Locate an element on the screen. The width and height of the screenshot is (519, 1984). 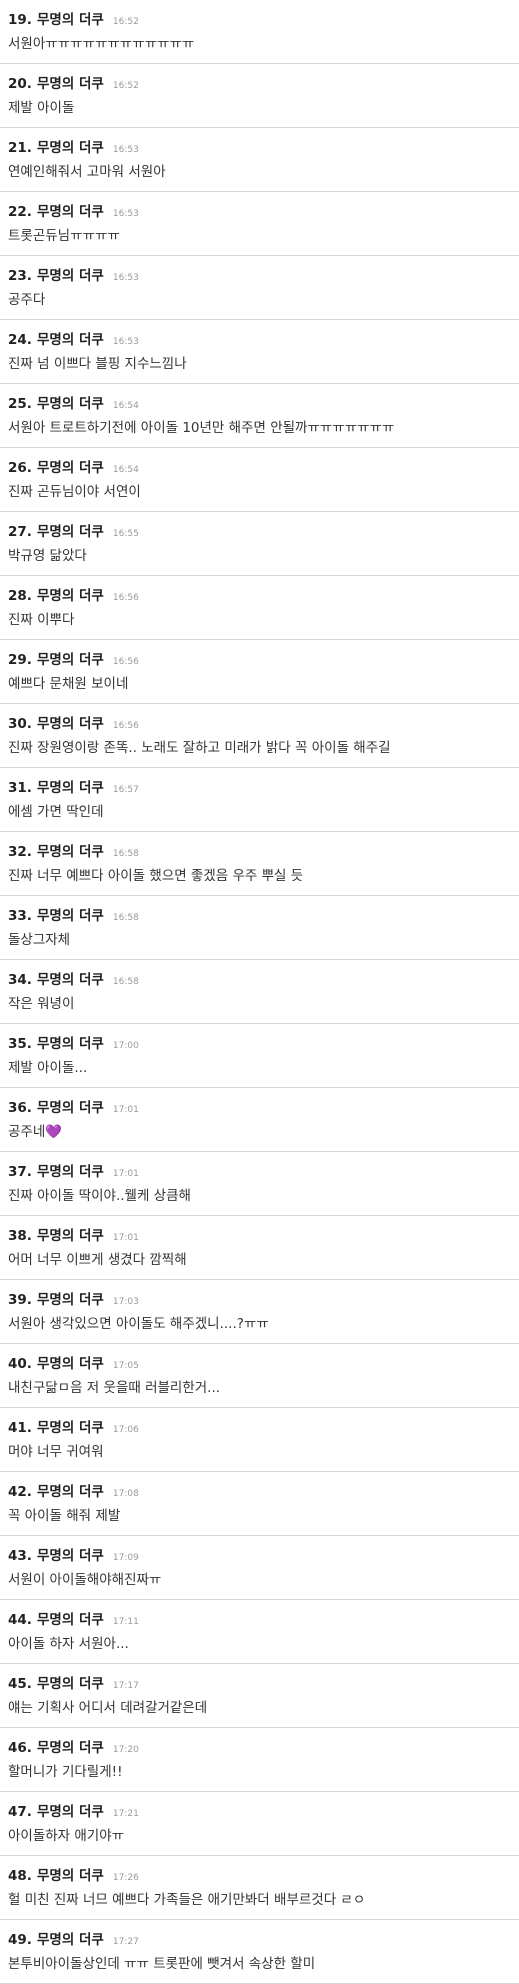
comment-number: 37. is located at coordinates (20, 1172).